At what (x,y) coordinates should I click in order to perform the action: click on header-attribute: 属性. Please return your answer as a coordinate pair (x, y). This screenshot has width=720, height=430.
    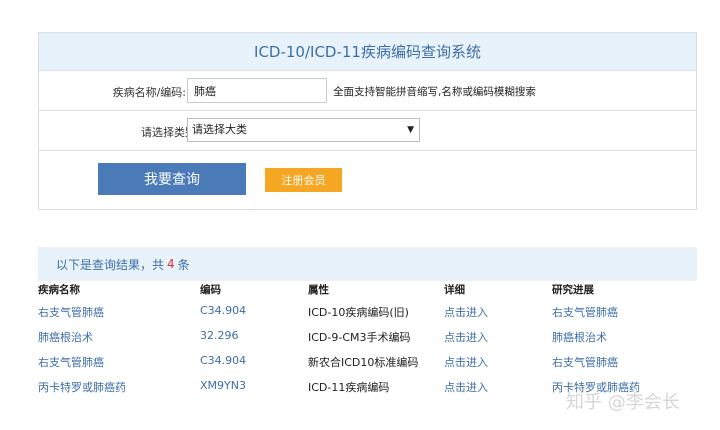
    Looking at the image, I should click on (318, 290).